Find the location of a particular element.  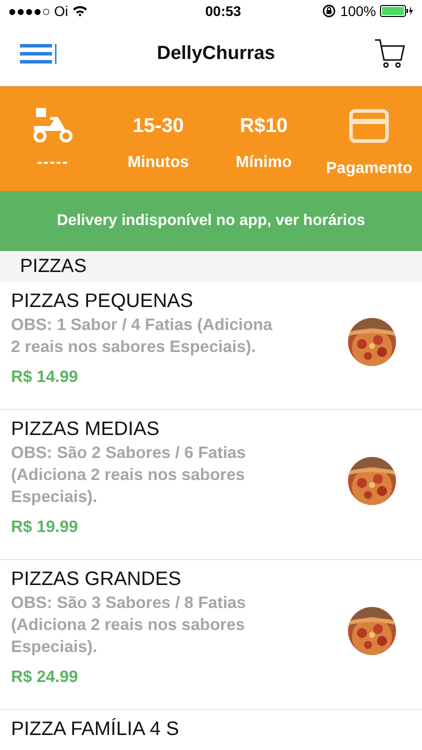

info-value: R$10 is located at coordinates (264, 126).